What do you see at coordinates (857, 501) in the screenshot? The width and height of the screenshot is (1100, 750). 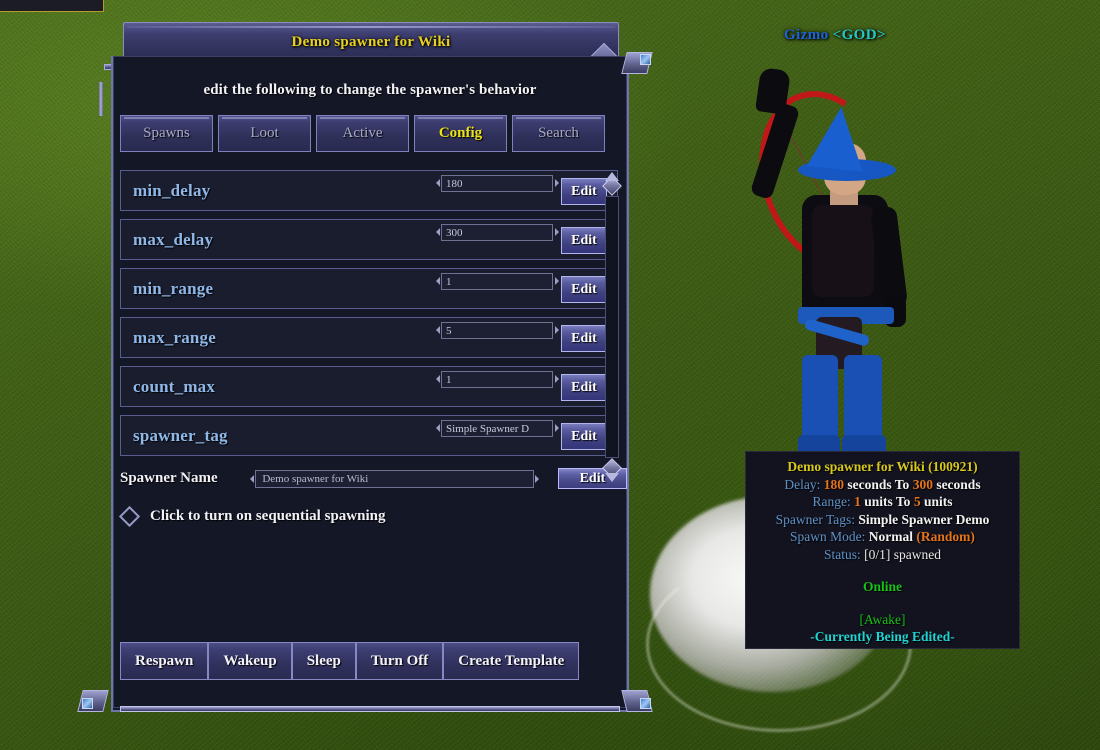 I see `tooltip-range-min: 1` at bounding box center [857, 501].